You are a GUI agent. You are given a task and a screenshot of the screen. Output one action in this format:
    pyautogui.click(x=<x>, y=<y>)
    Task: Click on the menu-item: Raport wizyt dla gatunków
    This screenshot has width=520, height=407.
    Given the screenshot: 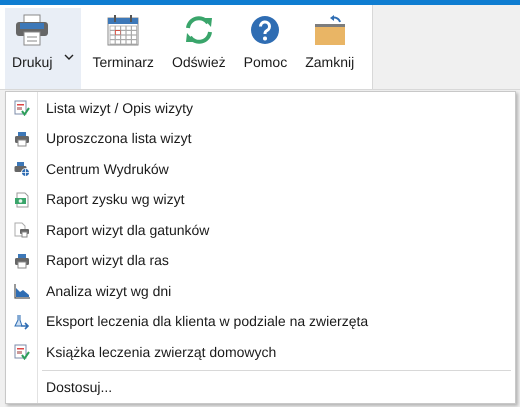 What is the action you would take?
    pyautogui.click(x=260, y=230)
    